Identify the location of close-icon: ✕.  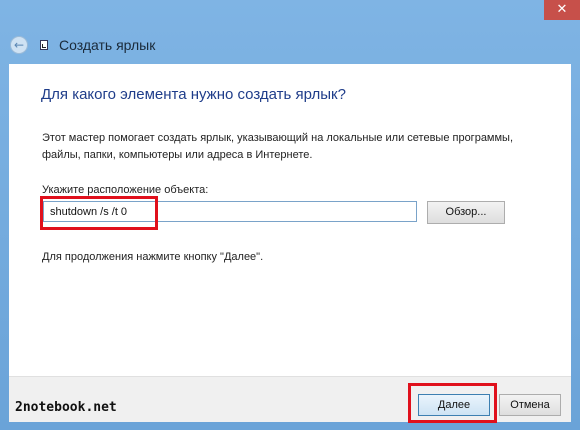
(562, 9).